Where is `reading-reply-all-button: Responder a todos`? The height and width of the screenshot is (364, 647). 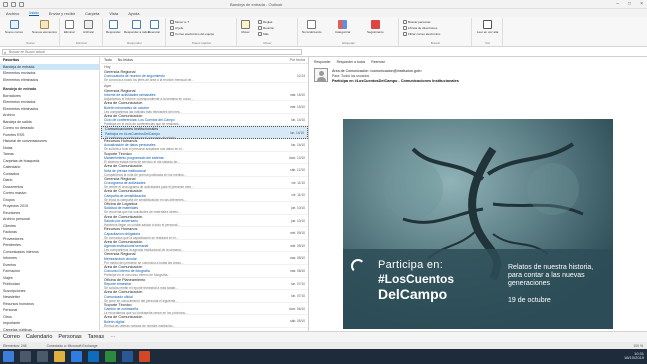 reading-reply-all-button: Responder a todos is located at coordinates (351, 62).